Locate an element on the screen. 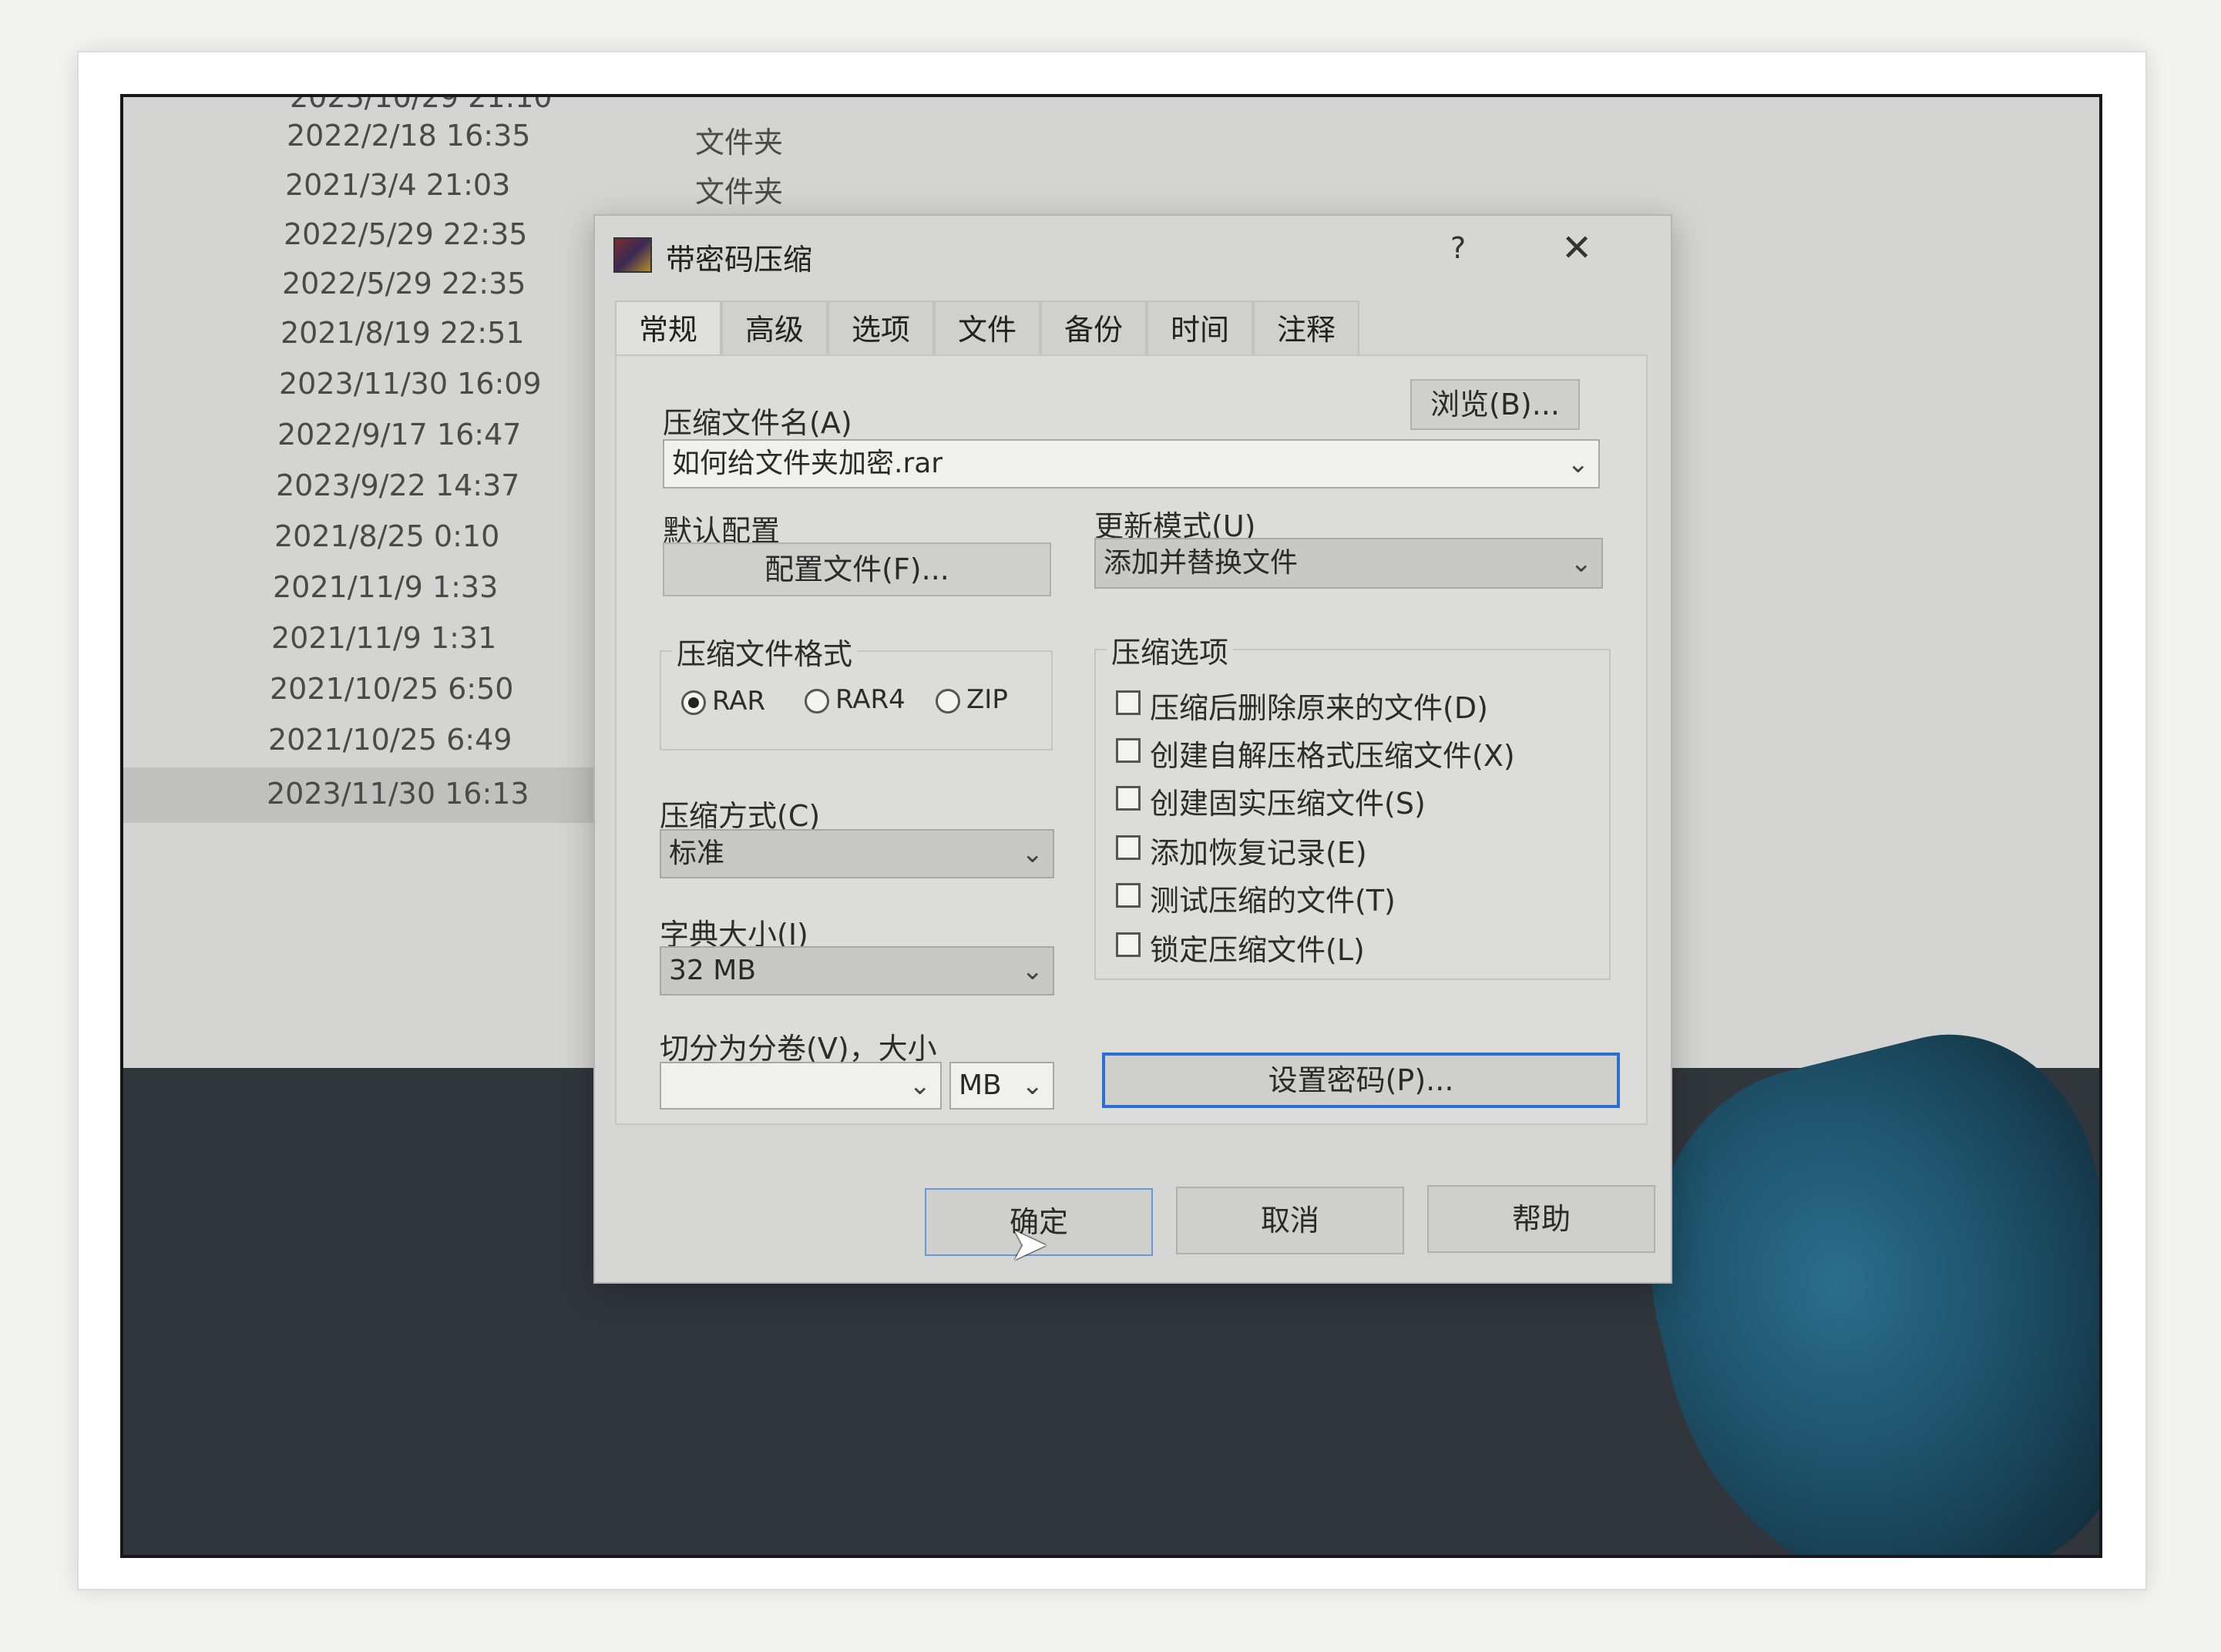 The height and width of the screenshot is (1652, 2221). method-select: 标准 ⌄ is located at coordinates (857, 854).